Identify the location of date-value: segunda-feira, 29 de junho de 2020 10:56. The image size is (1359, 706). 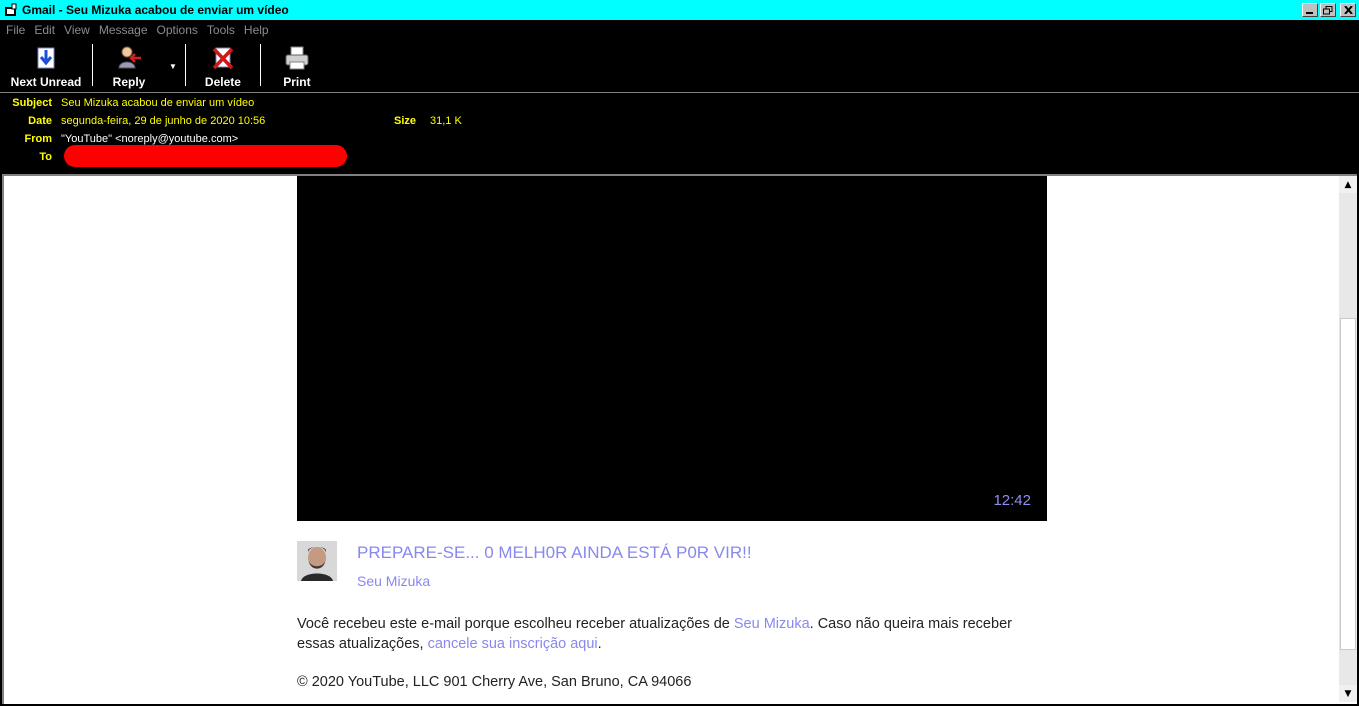
(163, 121).